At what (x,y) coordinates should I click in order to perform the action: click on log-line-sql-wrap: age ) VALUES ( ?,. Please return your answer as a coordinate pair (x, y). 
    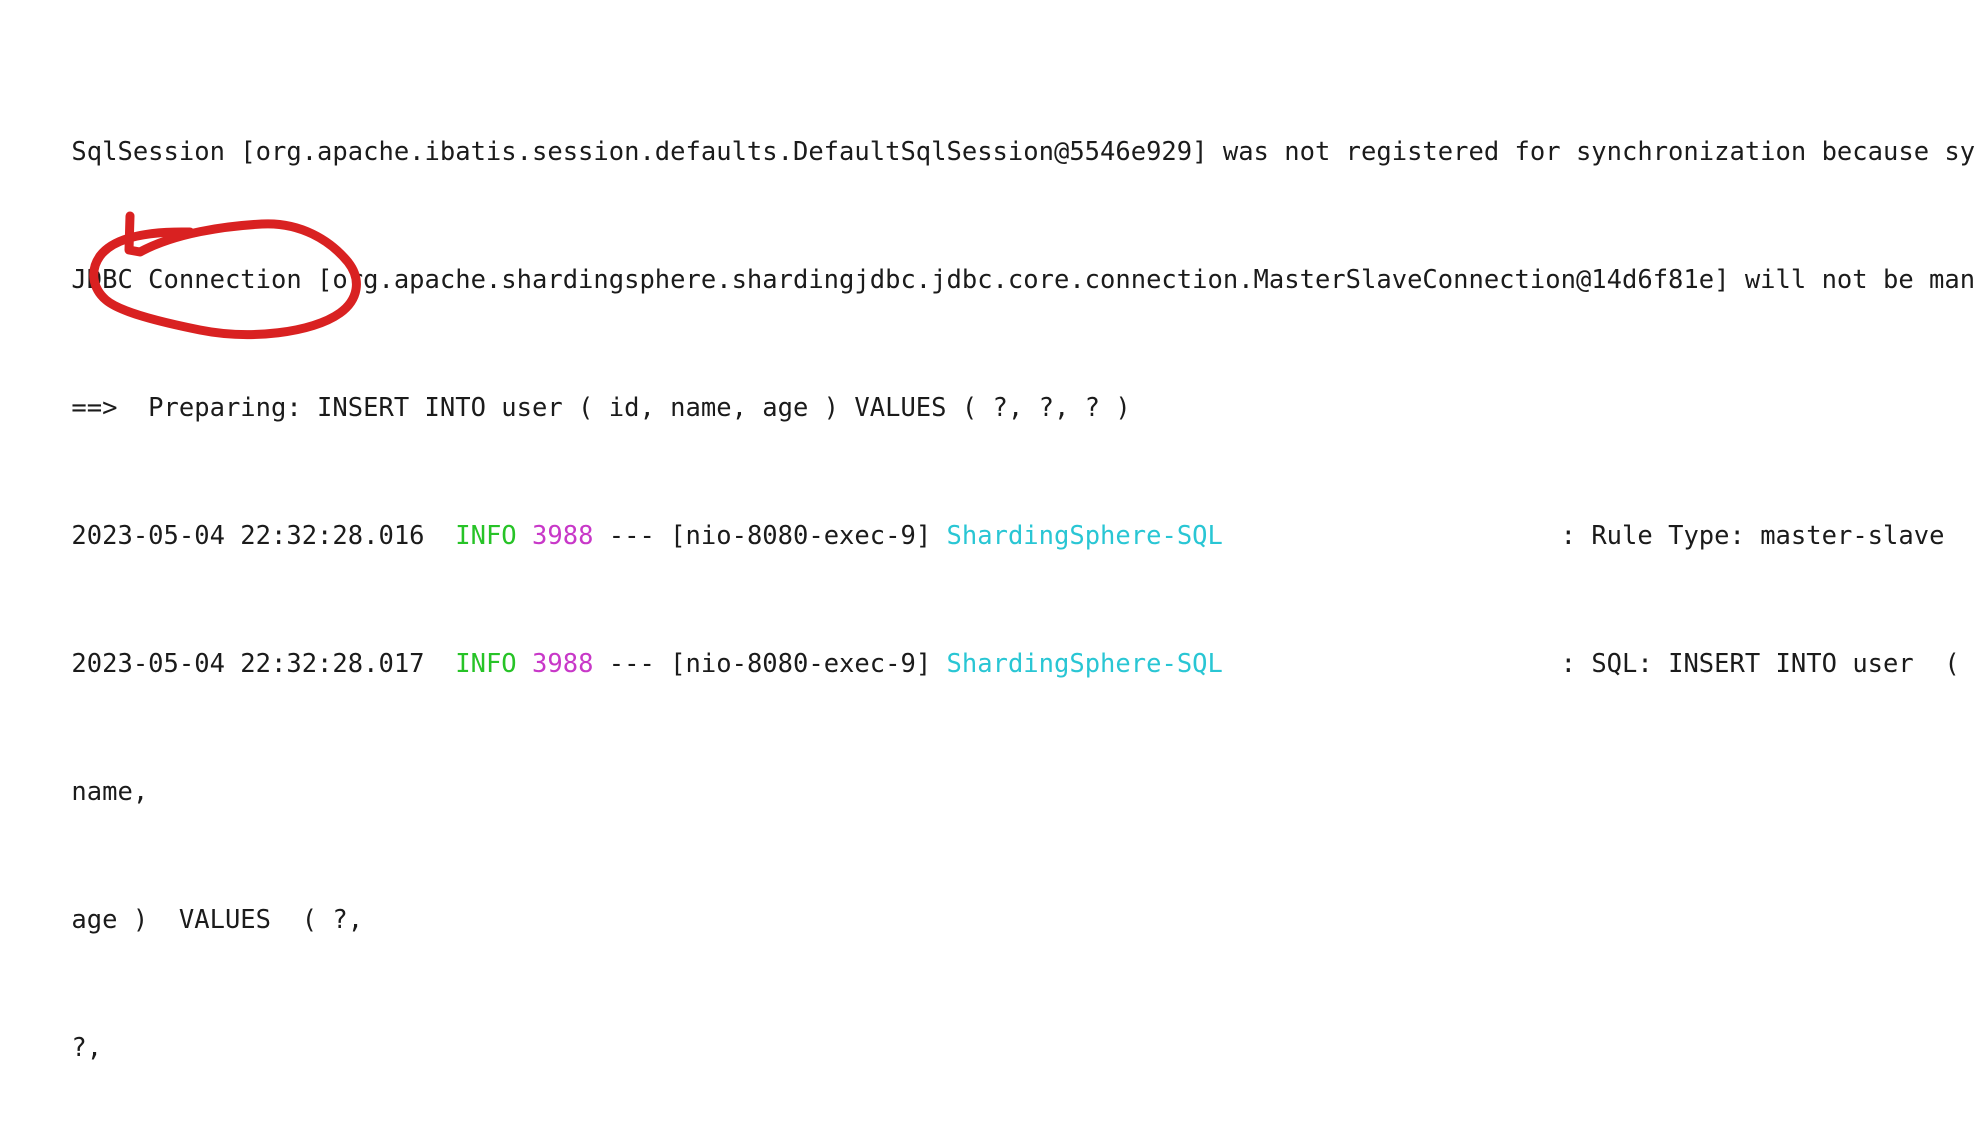
    Looking at the image, I should click on (992, 903).